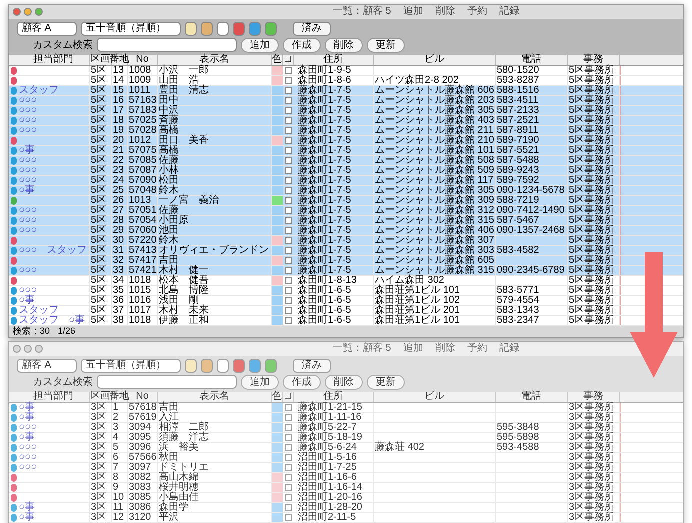 Image resolution: width=692 pixels, height=523 pixels. I want to click on table-row: ○○○ 5区 23 57087 小林 藤森町1-7-5 ムーンシャトル藤森館 509 589-9243 5区事務所, so click(346, 171).